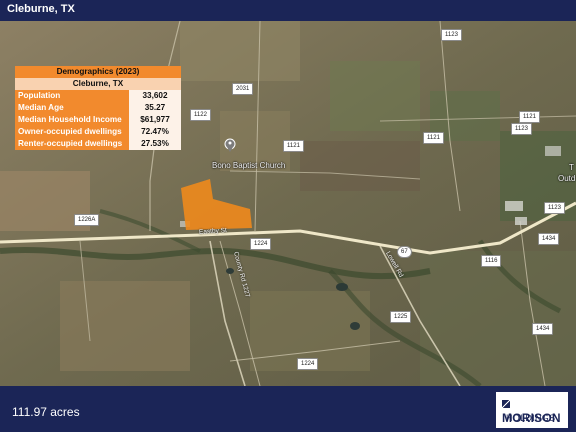 The image size is (576, 432). I want to click on table-row: Median Household Income $61,977, so click(98, 120).